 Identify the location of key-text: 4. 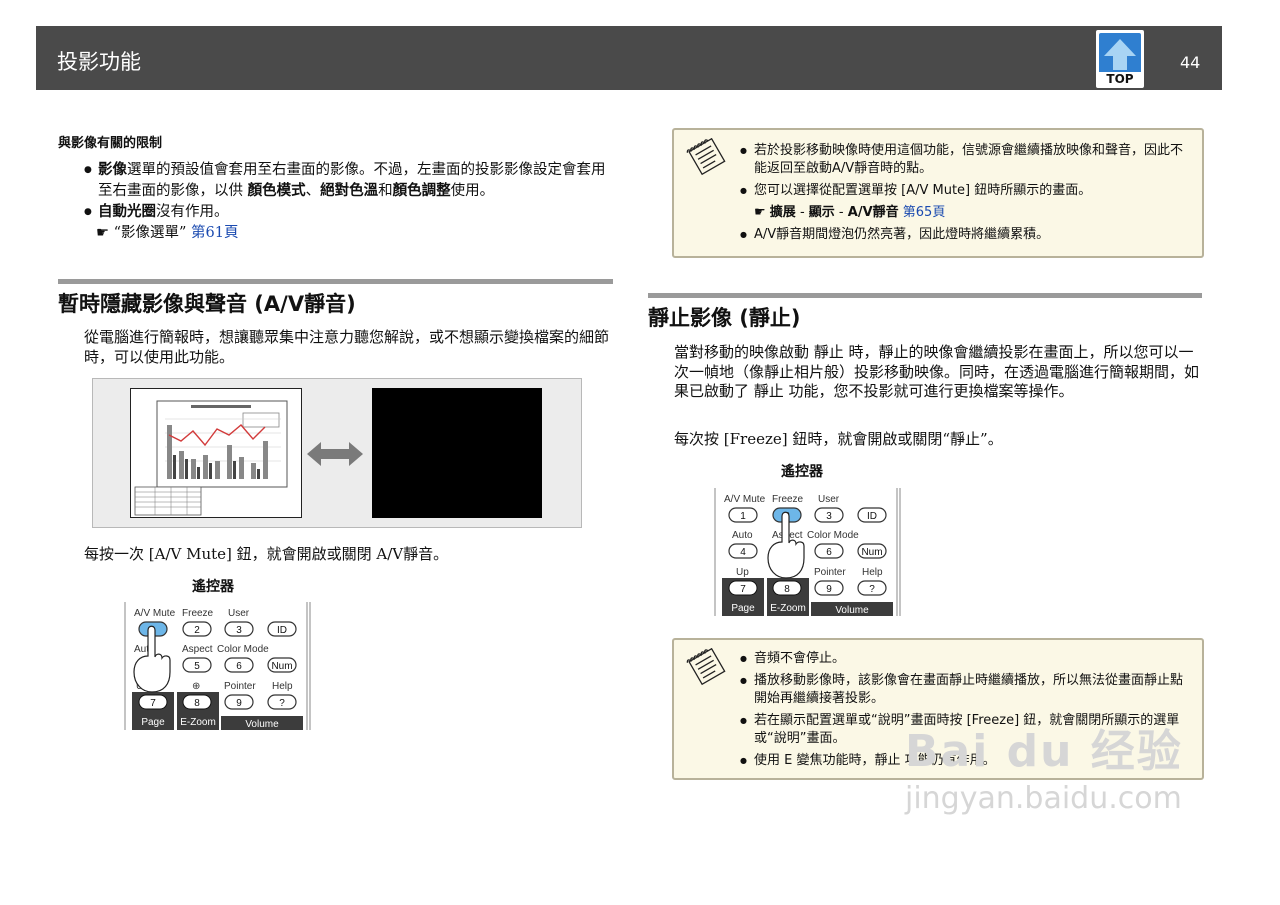
(743, 552).